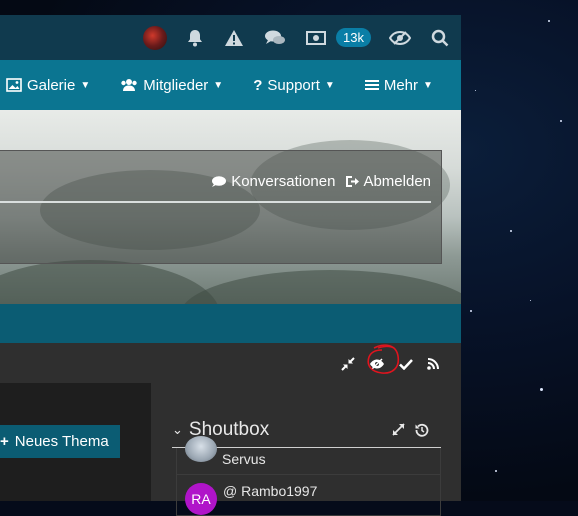 Image resolution: width=578 pixels, height=516 pixels. What do you see at coordinates (14, 85) in the screenshot?
I see `image-icon` at bounding box center [14, 85].